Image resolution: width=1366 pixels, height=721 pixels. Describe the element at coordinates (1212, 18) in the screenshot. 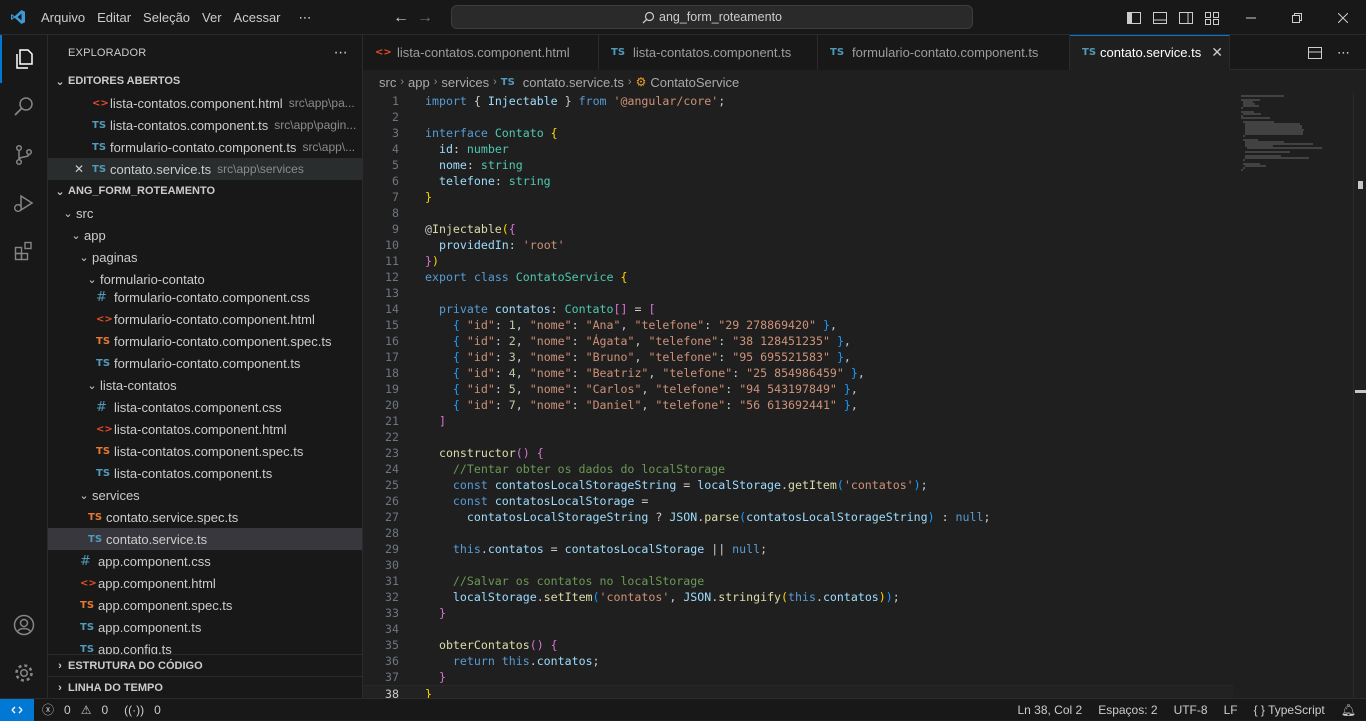

I see `customize-layout-icon` at that location.